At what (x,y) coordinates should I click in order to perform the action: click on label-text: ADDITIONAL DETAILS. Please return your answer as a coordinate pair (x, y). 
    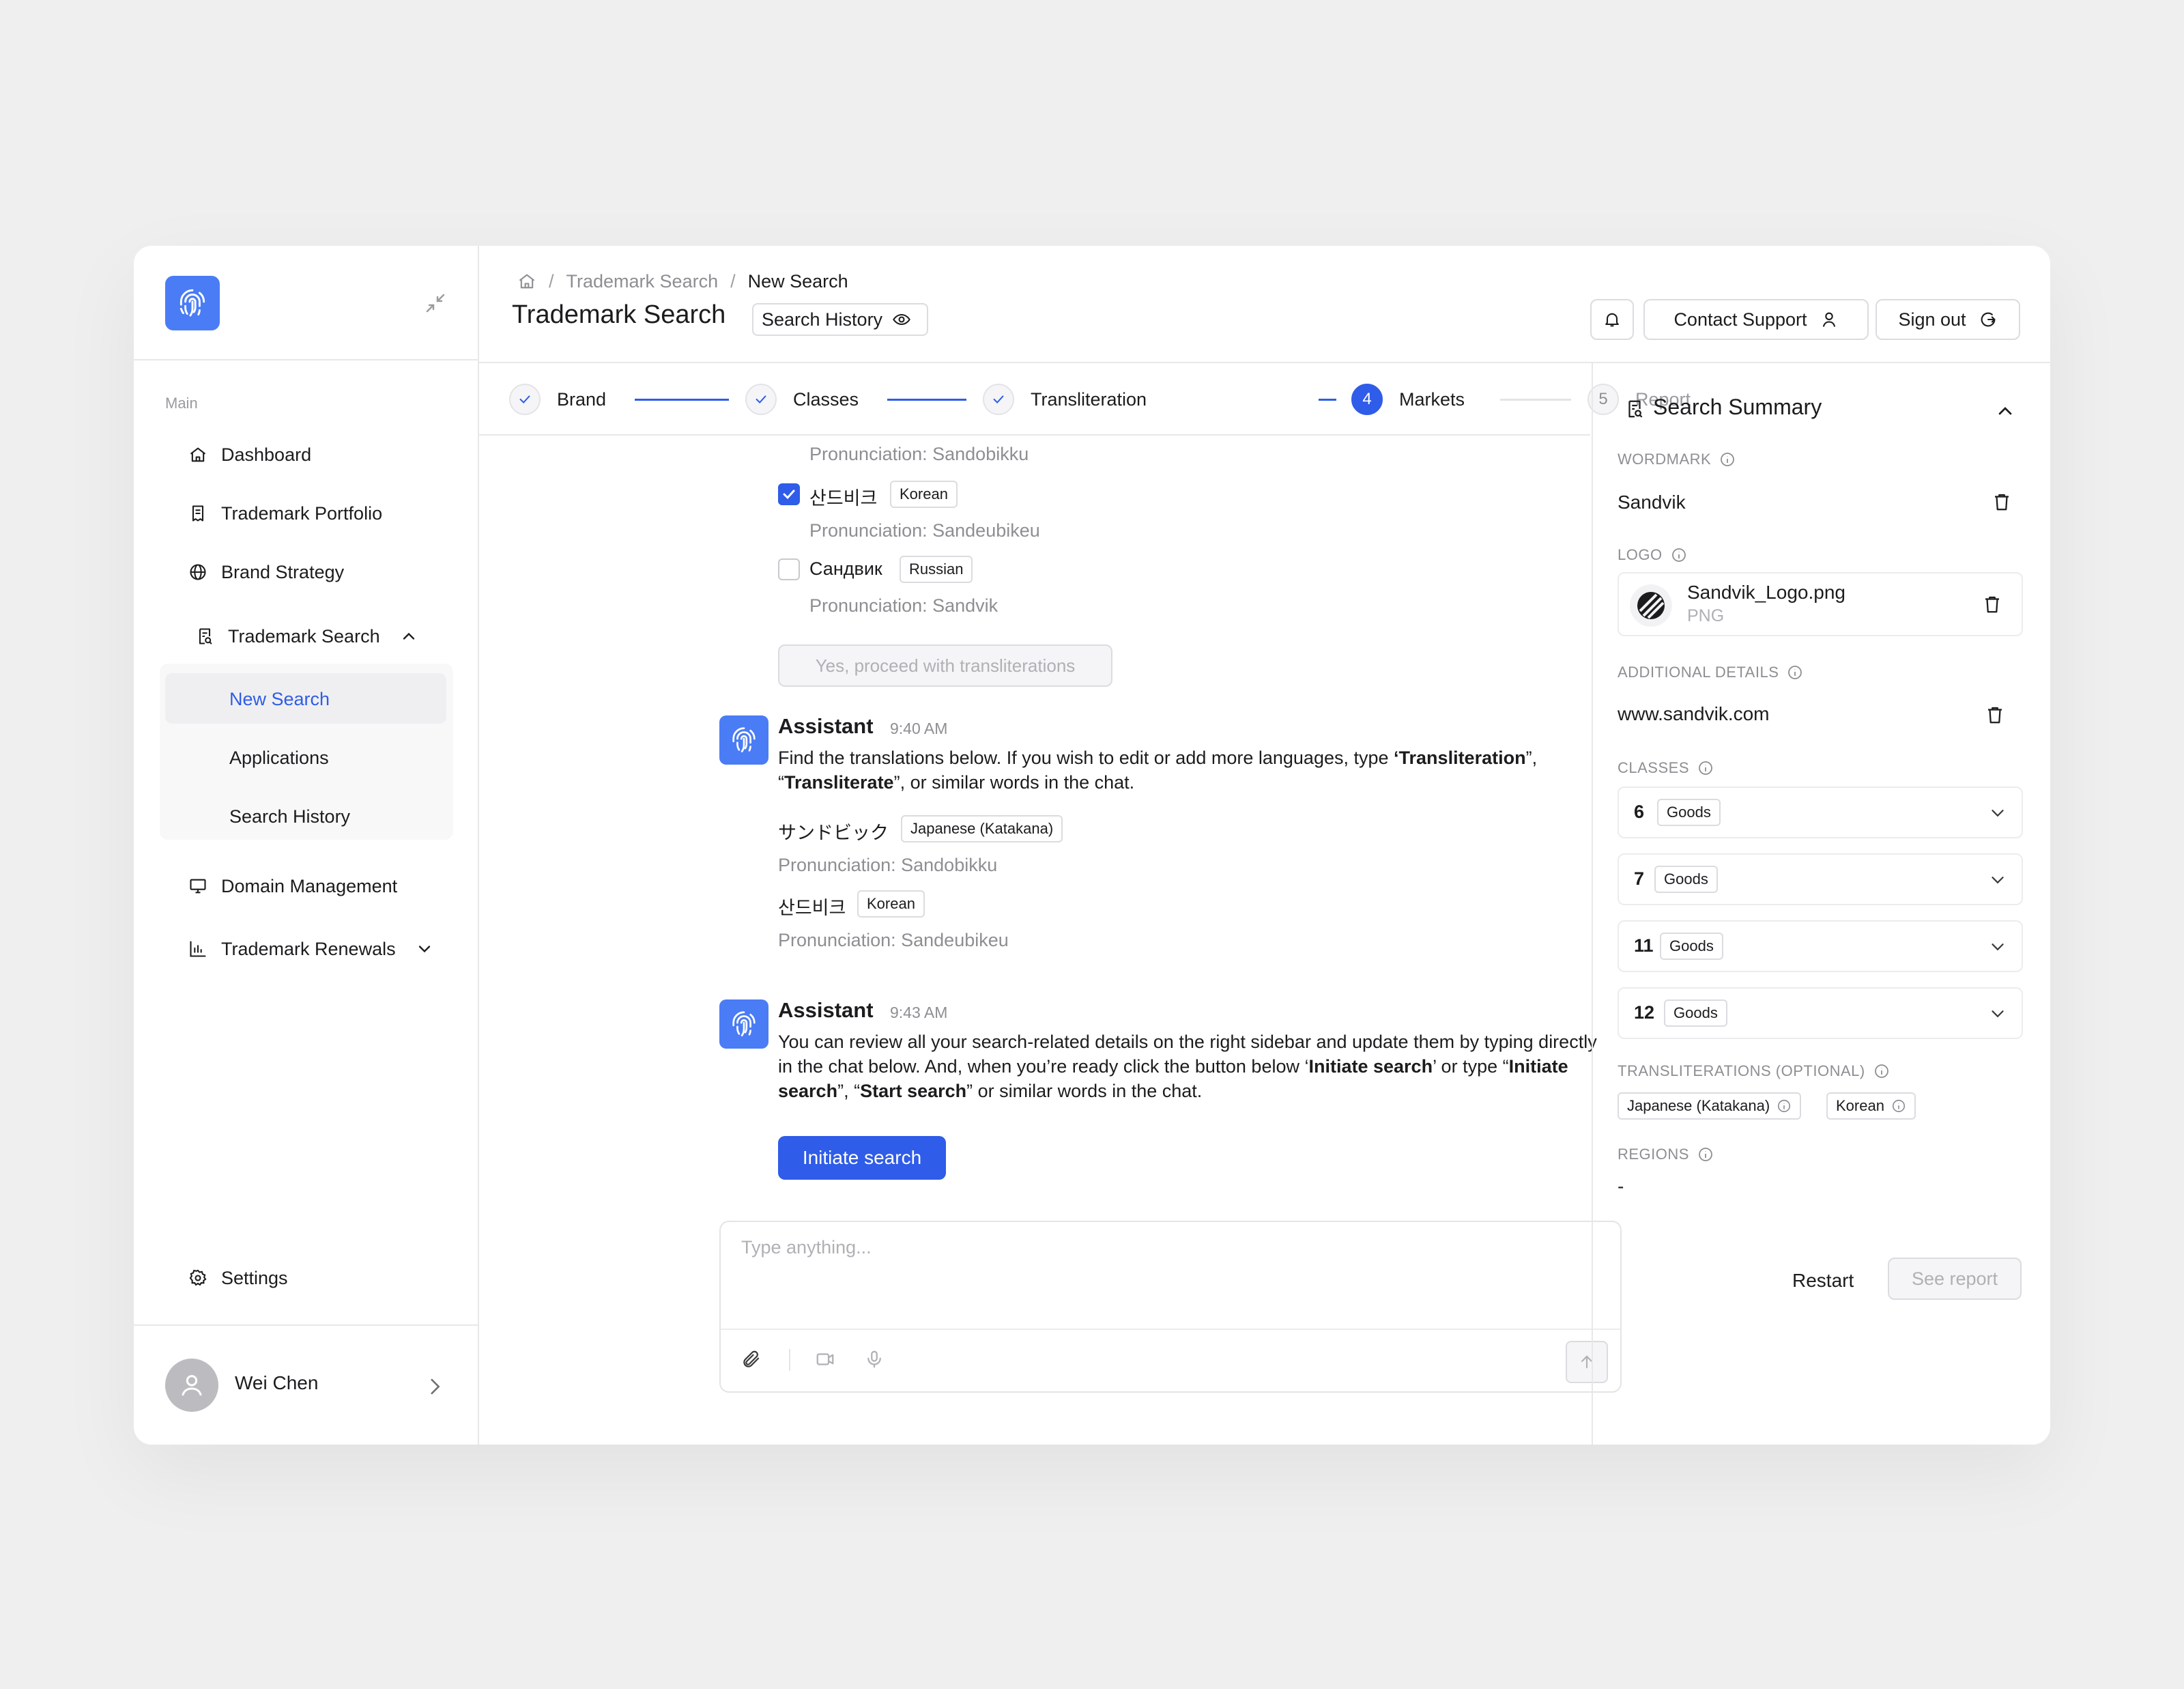
    Looking at the image, I should click on (1698, 672).